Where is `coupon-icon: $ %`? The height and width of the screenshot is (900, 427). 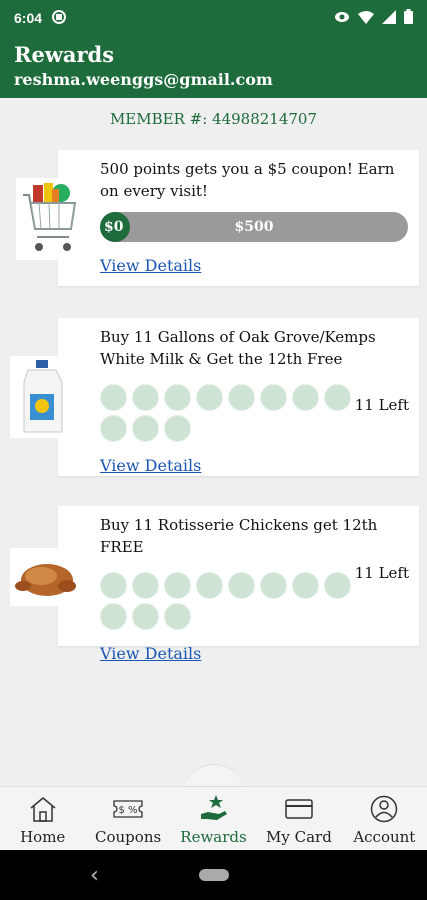 coupon-icon: $ % is located at coordinates (128, 809).